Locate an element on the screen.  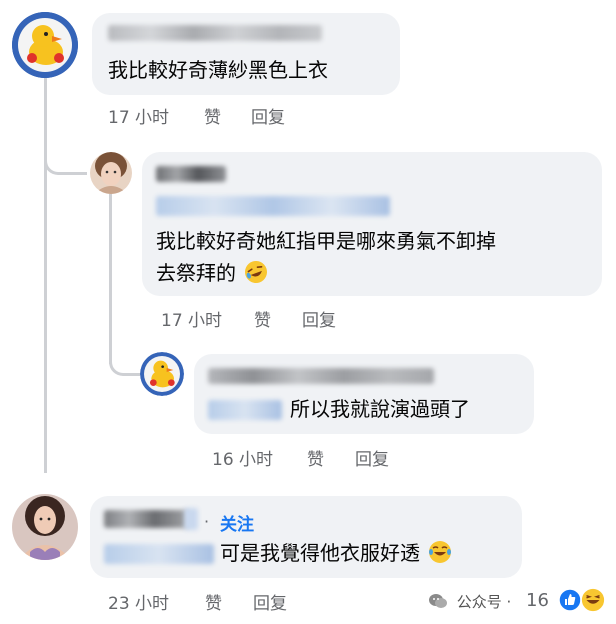
reaction-cluster: 16 is located at coordinates (569, 601).